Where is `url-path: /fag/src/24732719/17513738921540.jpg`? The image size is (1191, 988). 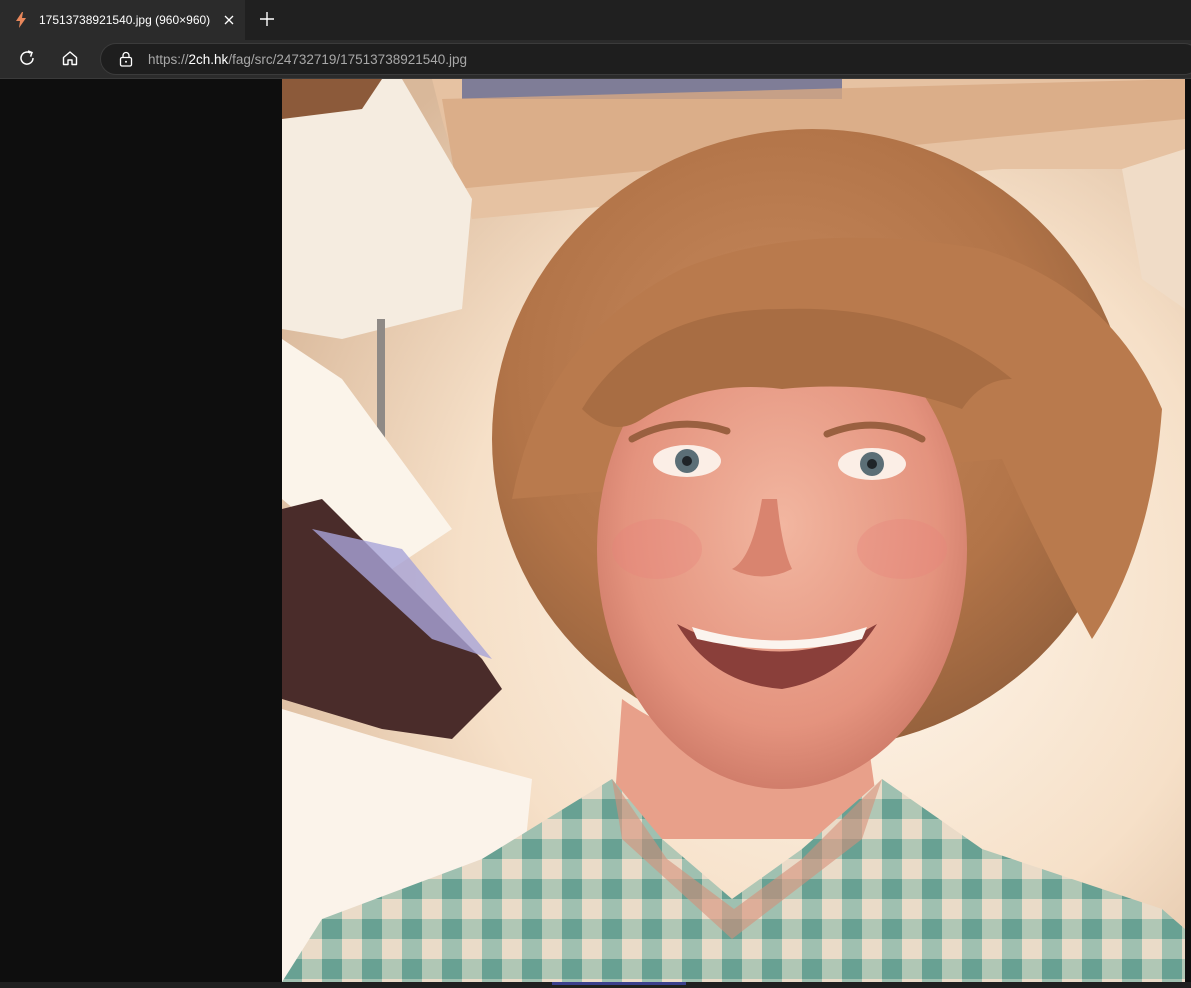 url-path: /fag/src/24732719/17513738921540.jpg is located at coordinates (348, 59).